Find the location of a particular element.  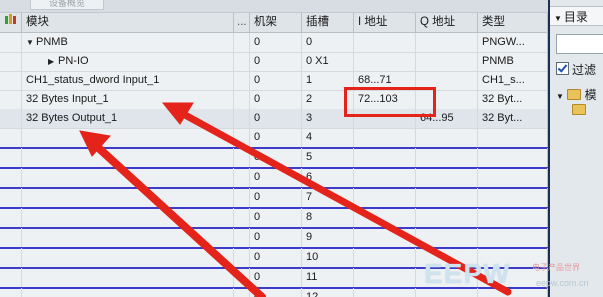

catalog-tree-item: ▼ 模 is located at coordinates (576, 94).